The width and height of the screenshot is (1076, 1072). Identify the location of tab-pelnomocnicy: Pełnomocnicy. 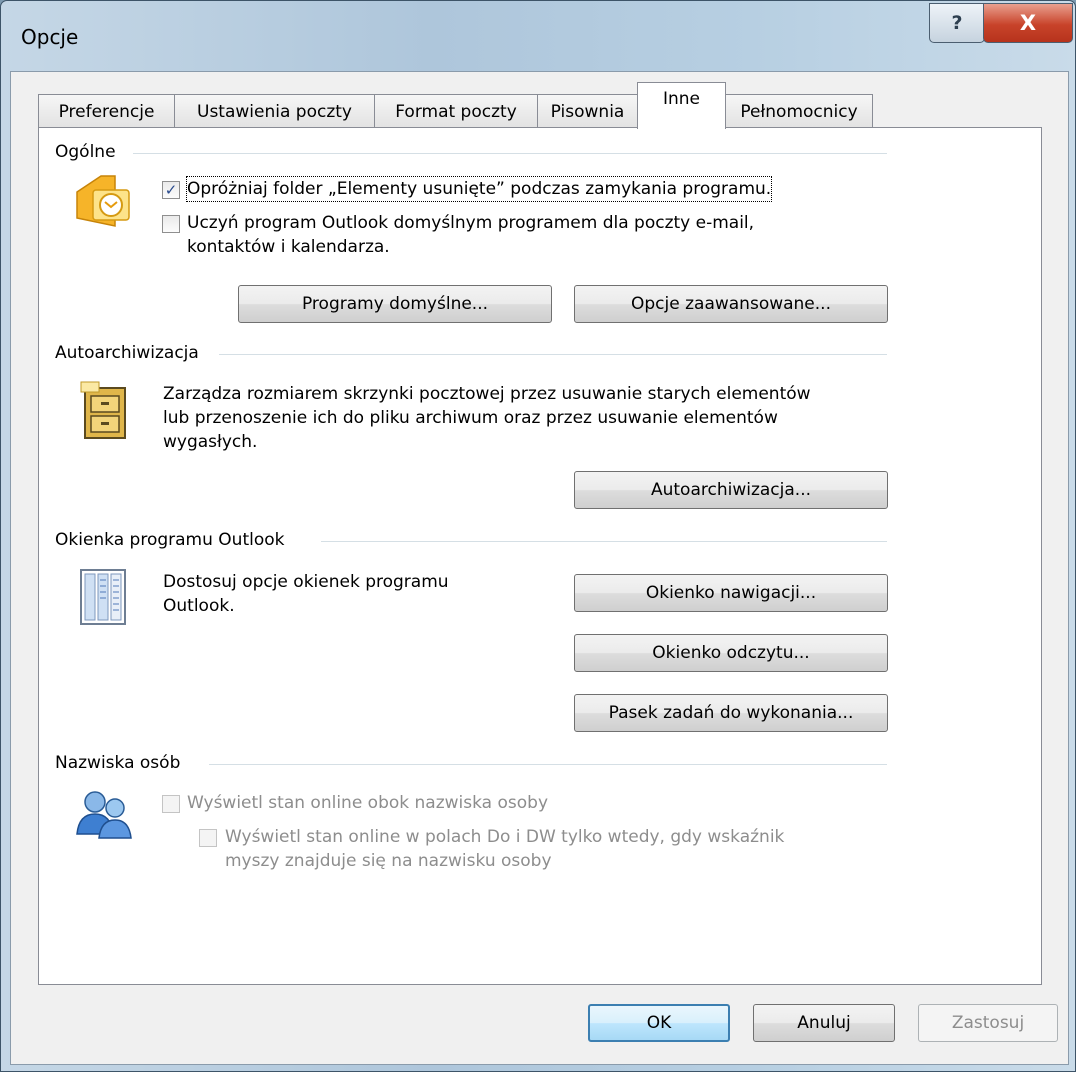
(799, 111).